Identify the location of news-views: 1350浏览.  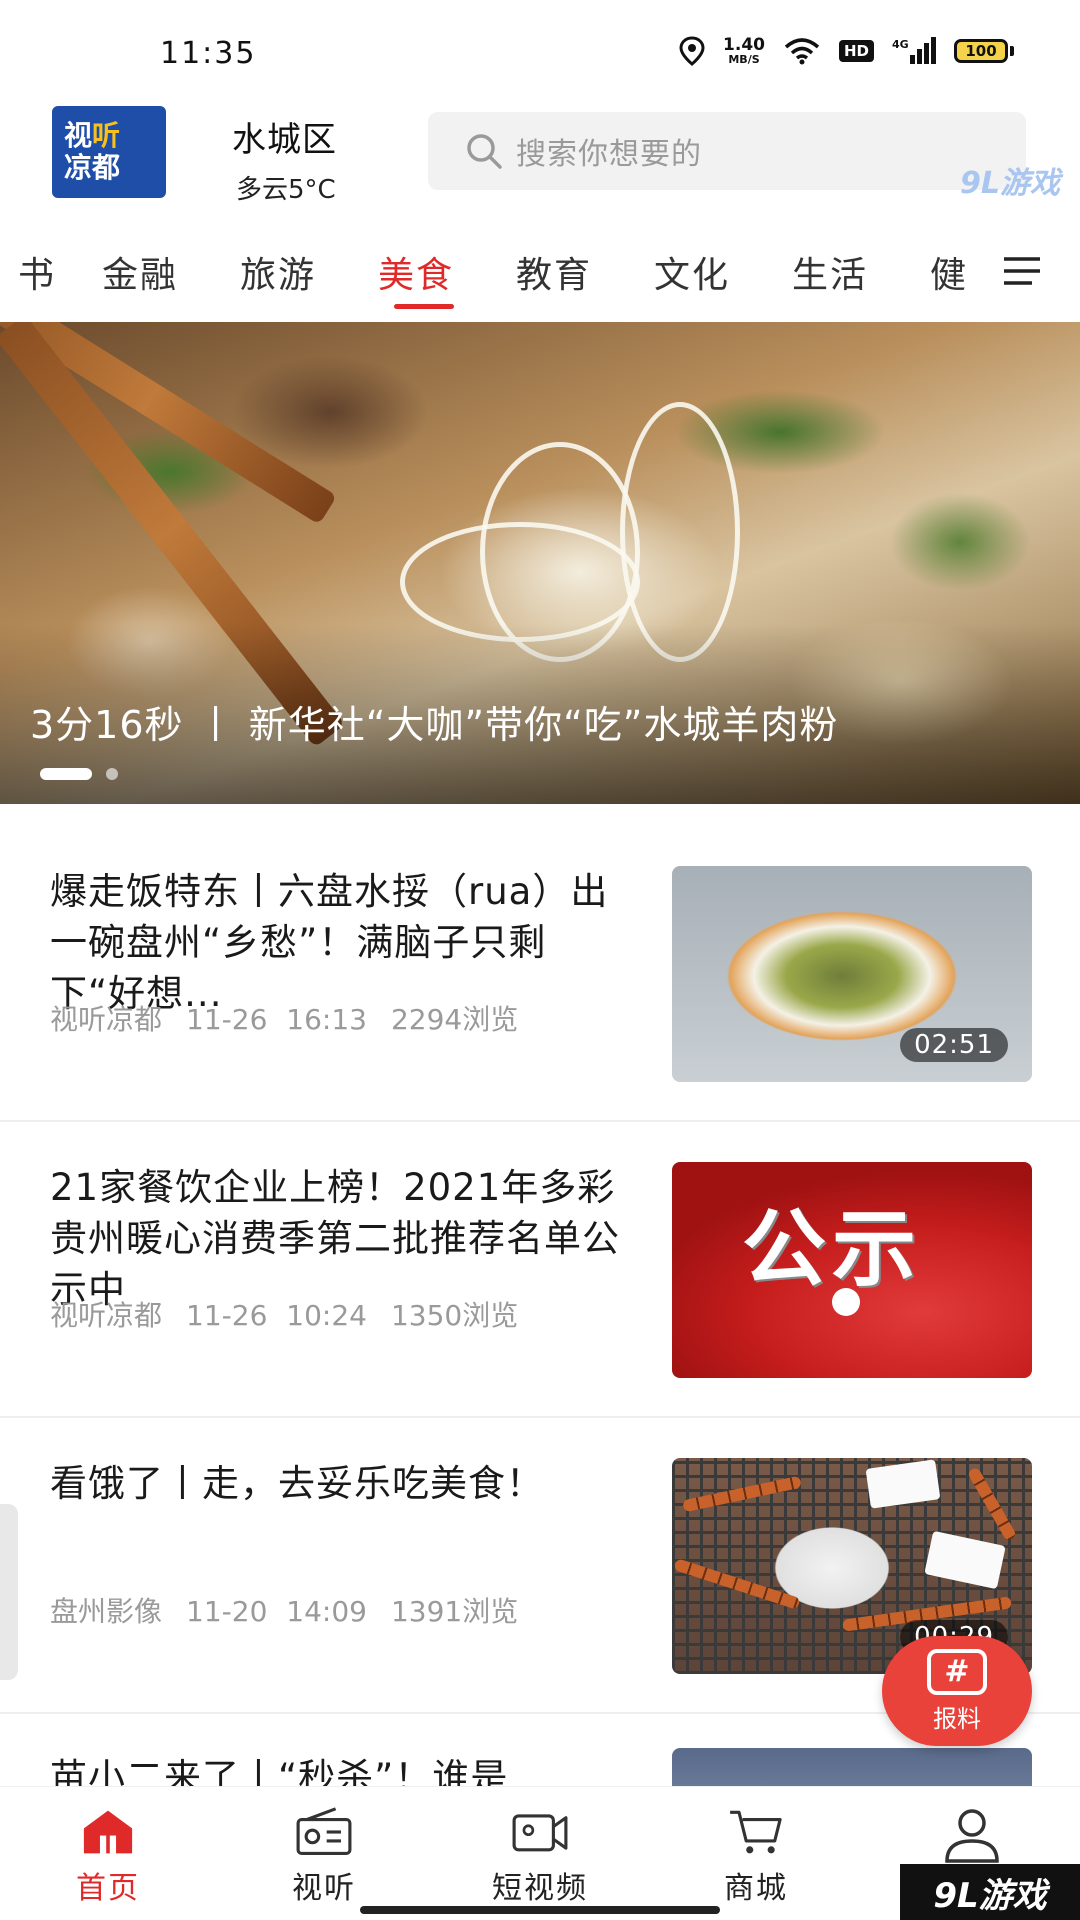
(454, 1315).